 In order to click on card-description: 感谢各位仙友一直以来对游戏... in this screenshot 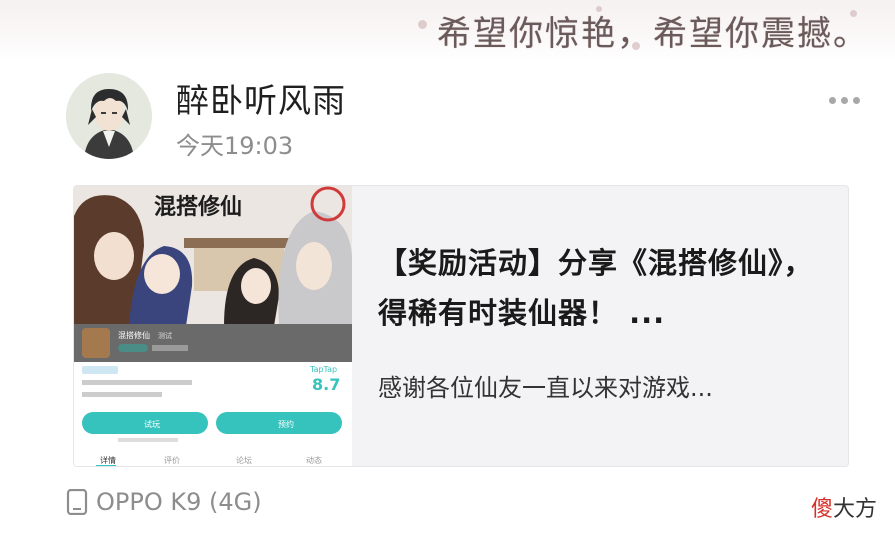, I will do `click(545, 388)`.